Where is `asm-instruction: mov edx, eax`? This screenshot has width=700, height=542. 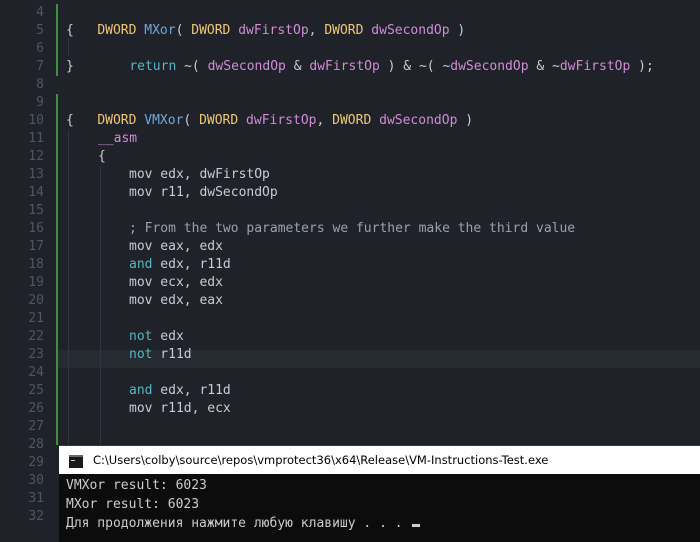
asm-instruction: mov edx, eax is located at coordinates (176, 300).